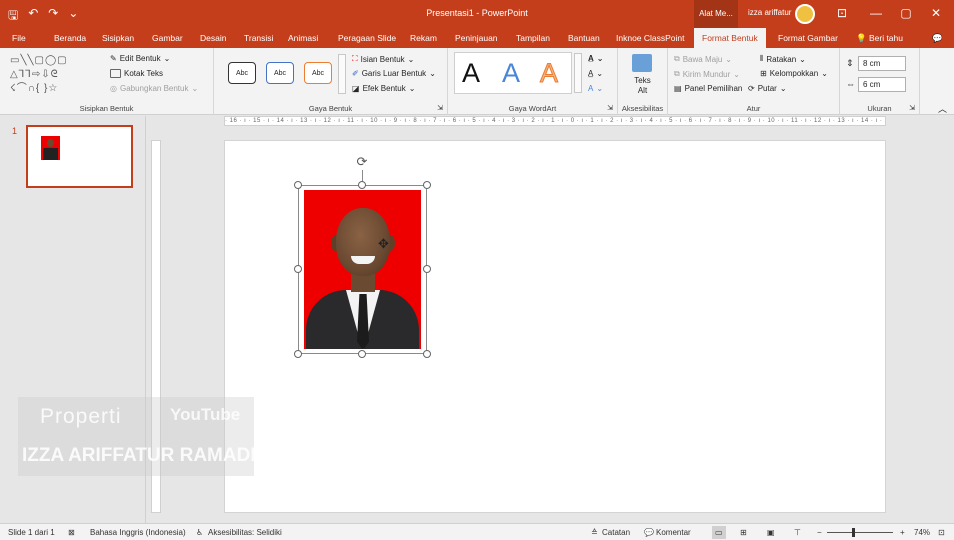 The height and width of the screenshot is (540, 954). I want to click on merge-shapes-button: ◎ Gabungkan Bentuk ⌄, so click(154, 88).